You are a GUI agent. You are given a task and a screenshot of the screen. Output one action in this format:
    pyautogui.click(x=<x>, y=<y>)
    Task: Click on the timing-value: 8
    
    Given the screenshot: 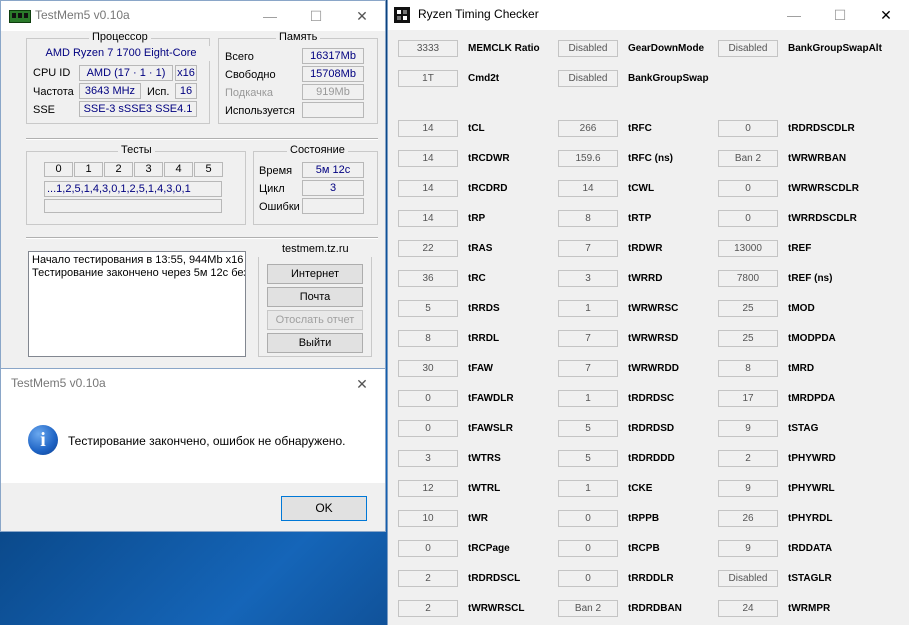 What is the action you would take?
    pyautogui.click(x=748, y=368)
    